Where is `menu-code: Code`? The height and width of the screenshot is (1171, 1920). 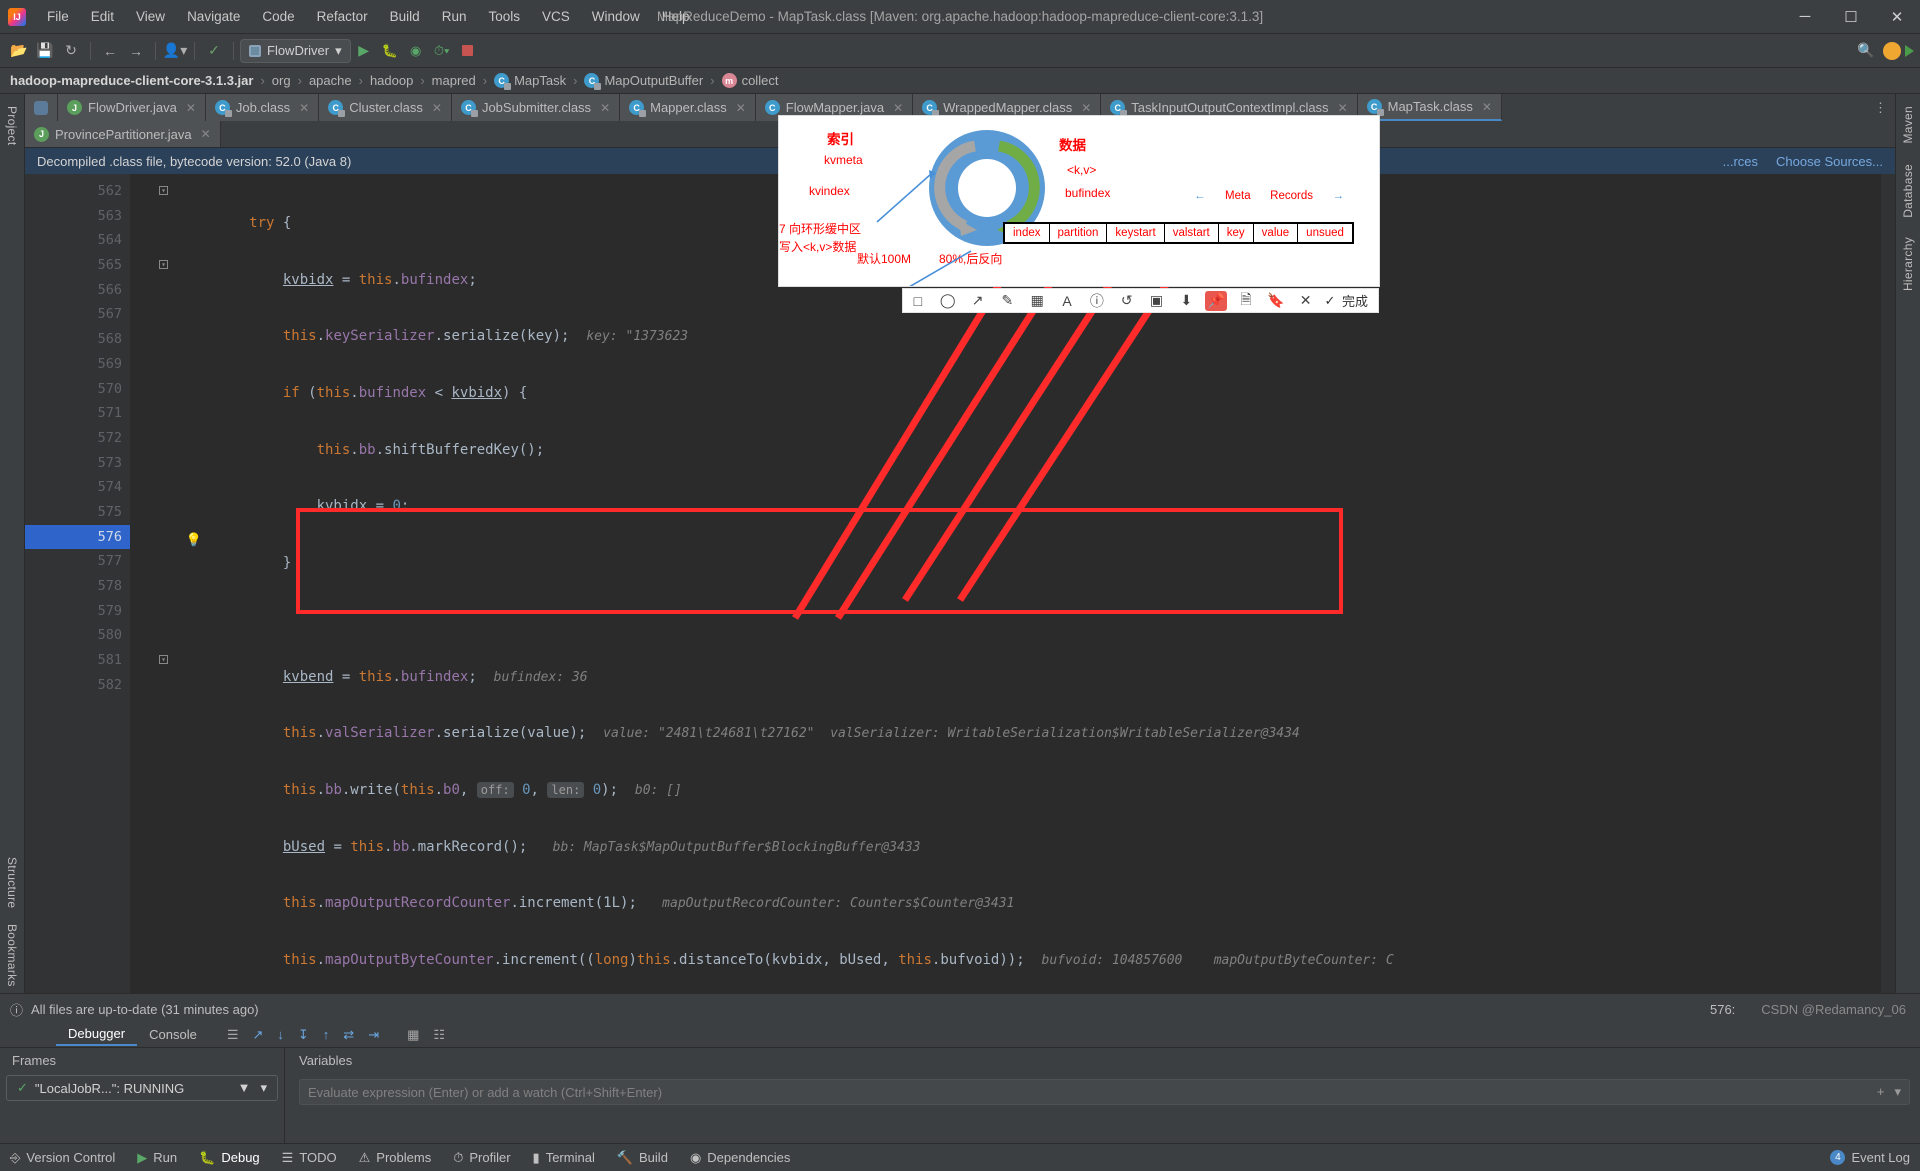
menu-code: Code is located at coordinates (278, 16).